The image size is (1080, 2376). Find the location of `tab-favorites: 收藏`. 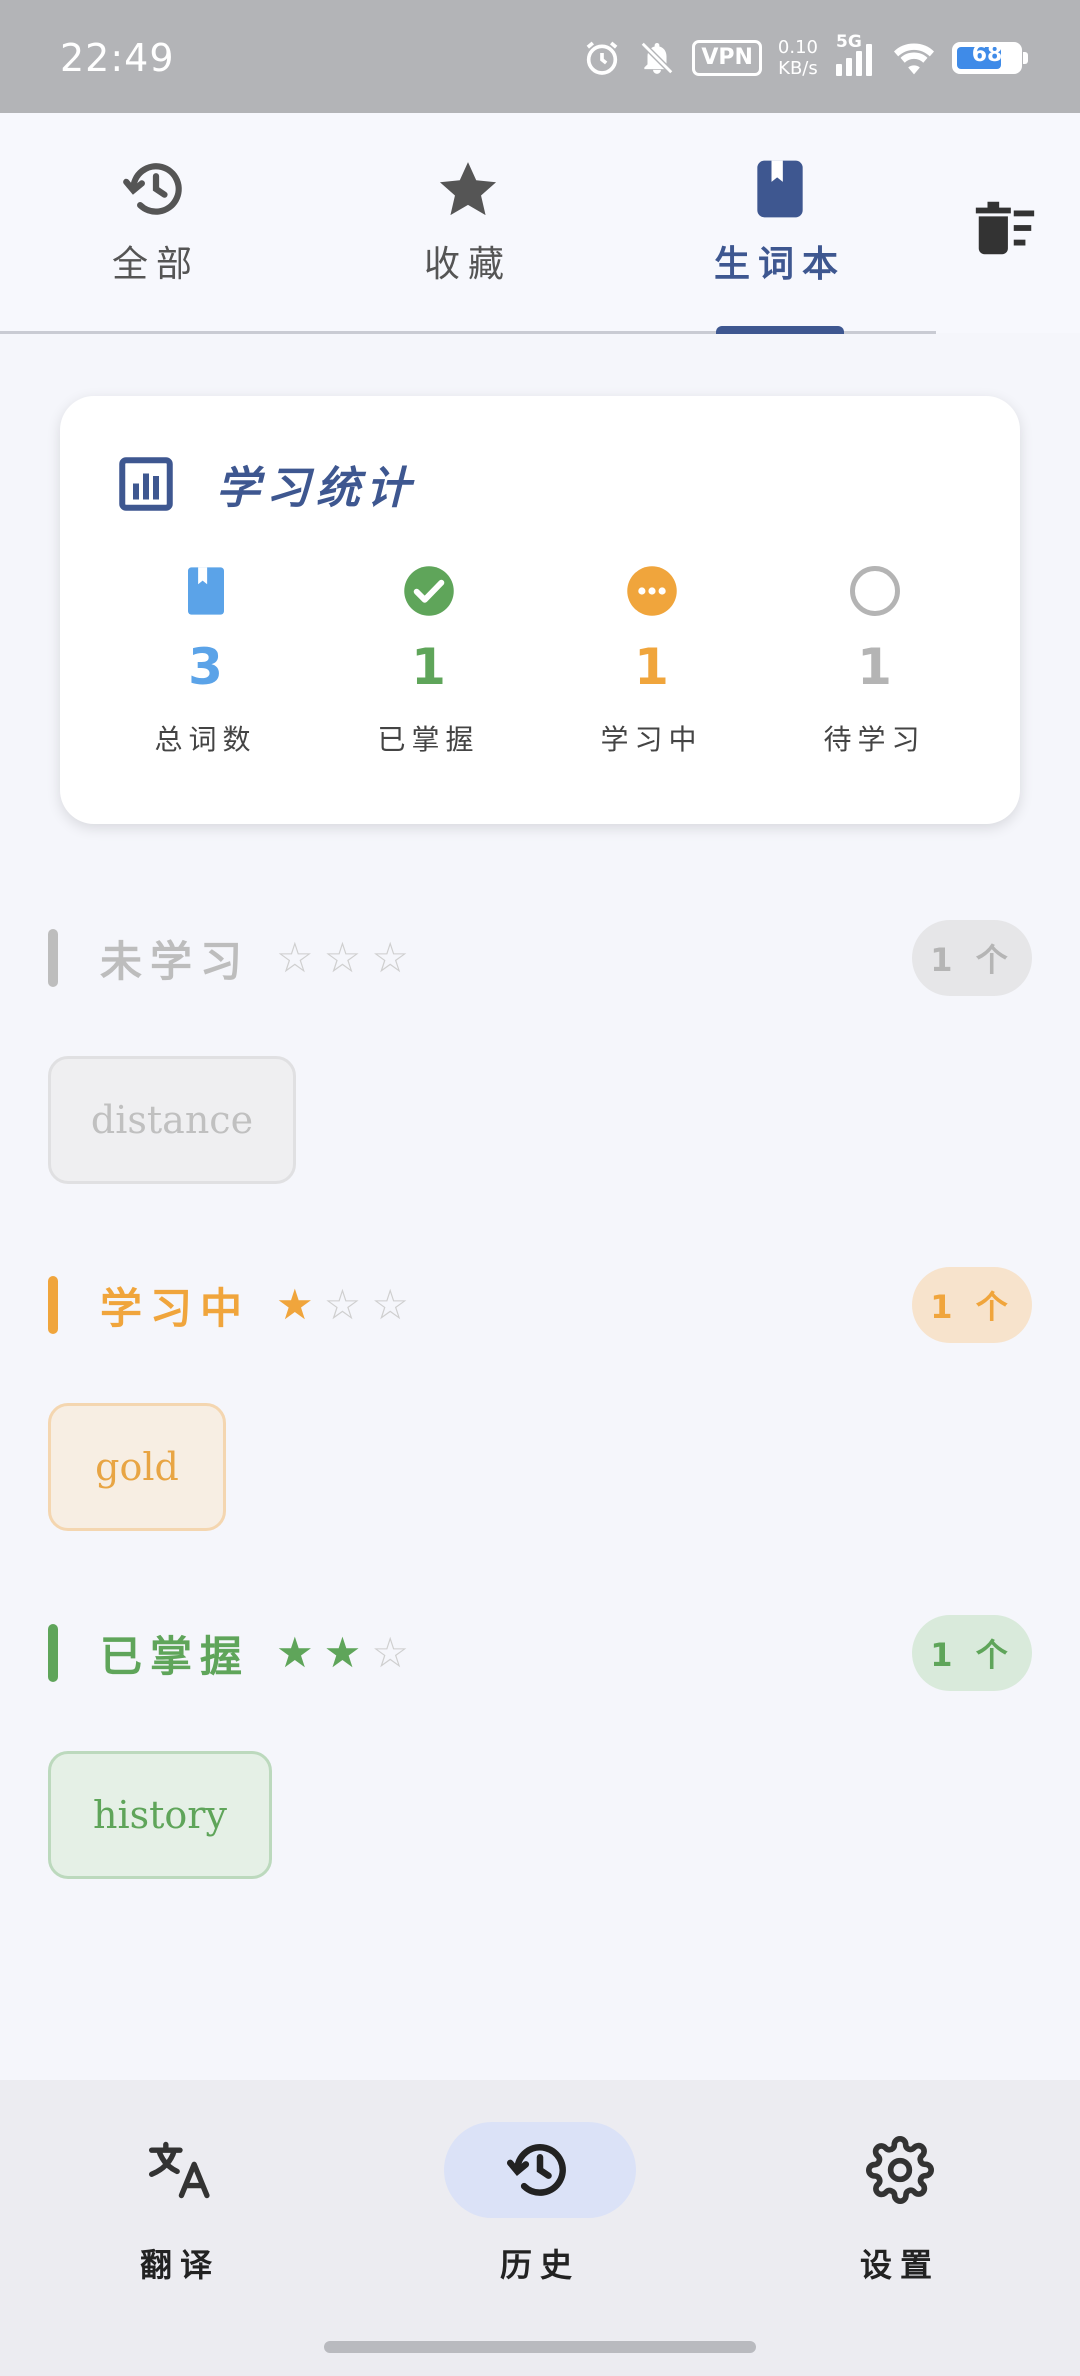

tab-favorites: 收藏 is located at coordinates (468, 223).